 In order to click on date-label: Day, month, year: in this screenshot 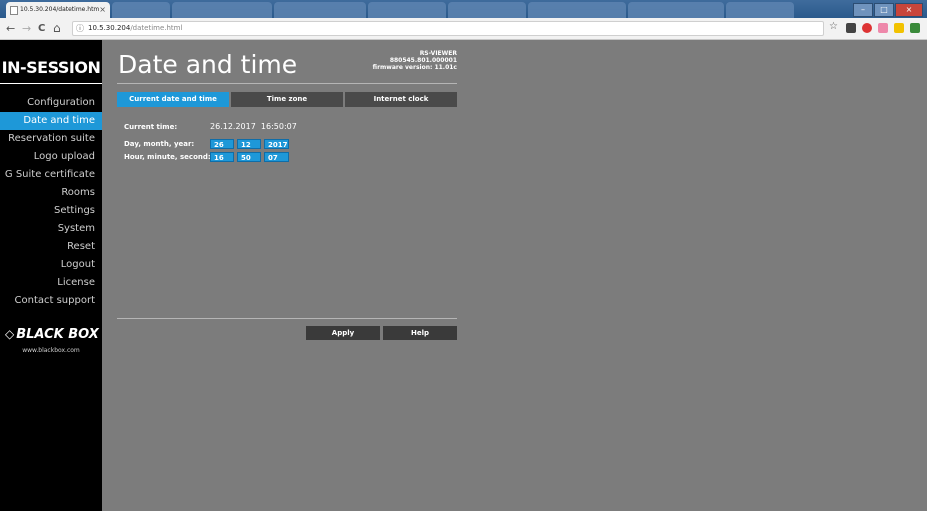, I will do `click(159, 144)`.